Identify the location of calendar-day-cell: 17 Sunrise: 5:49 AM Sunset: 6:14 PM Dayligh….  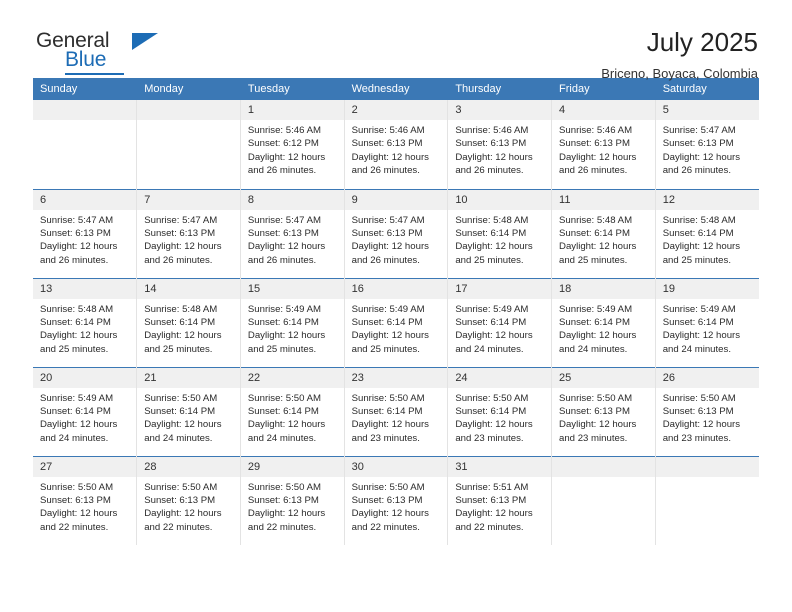
(500, 322).